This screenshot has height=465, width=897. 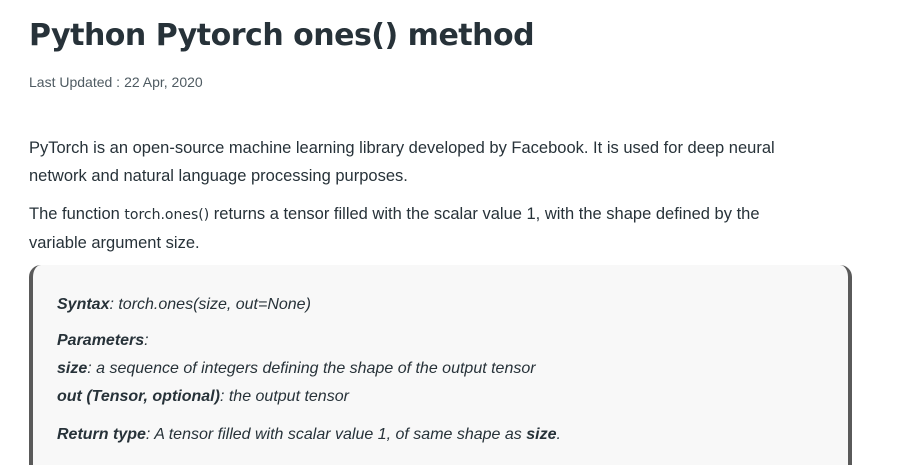 I want to click on parameters-line: Parameters:, so click(x=103, y=341).